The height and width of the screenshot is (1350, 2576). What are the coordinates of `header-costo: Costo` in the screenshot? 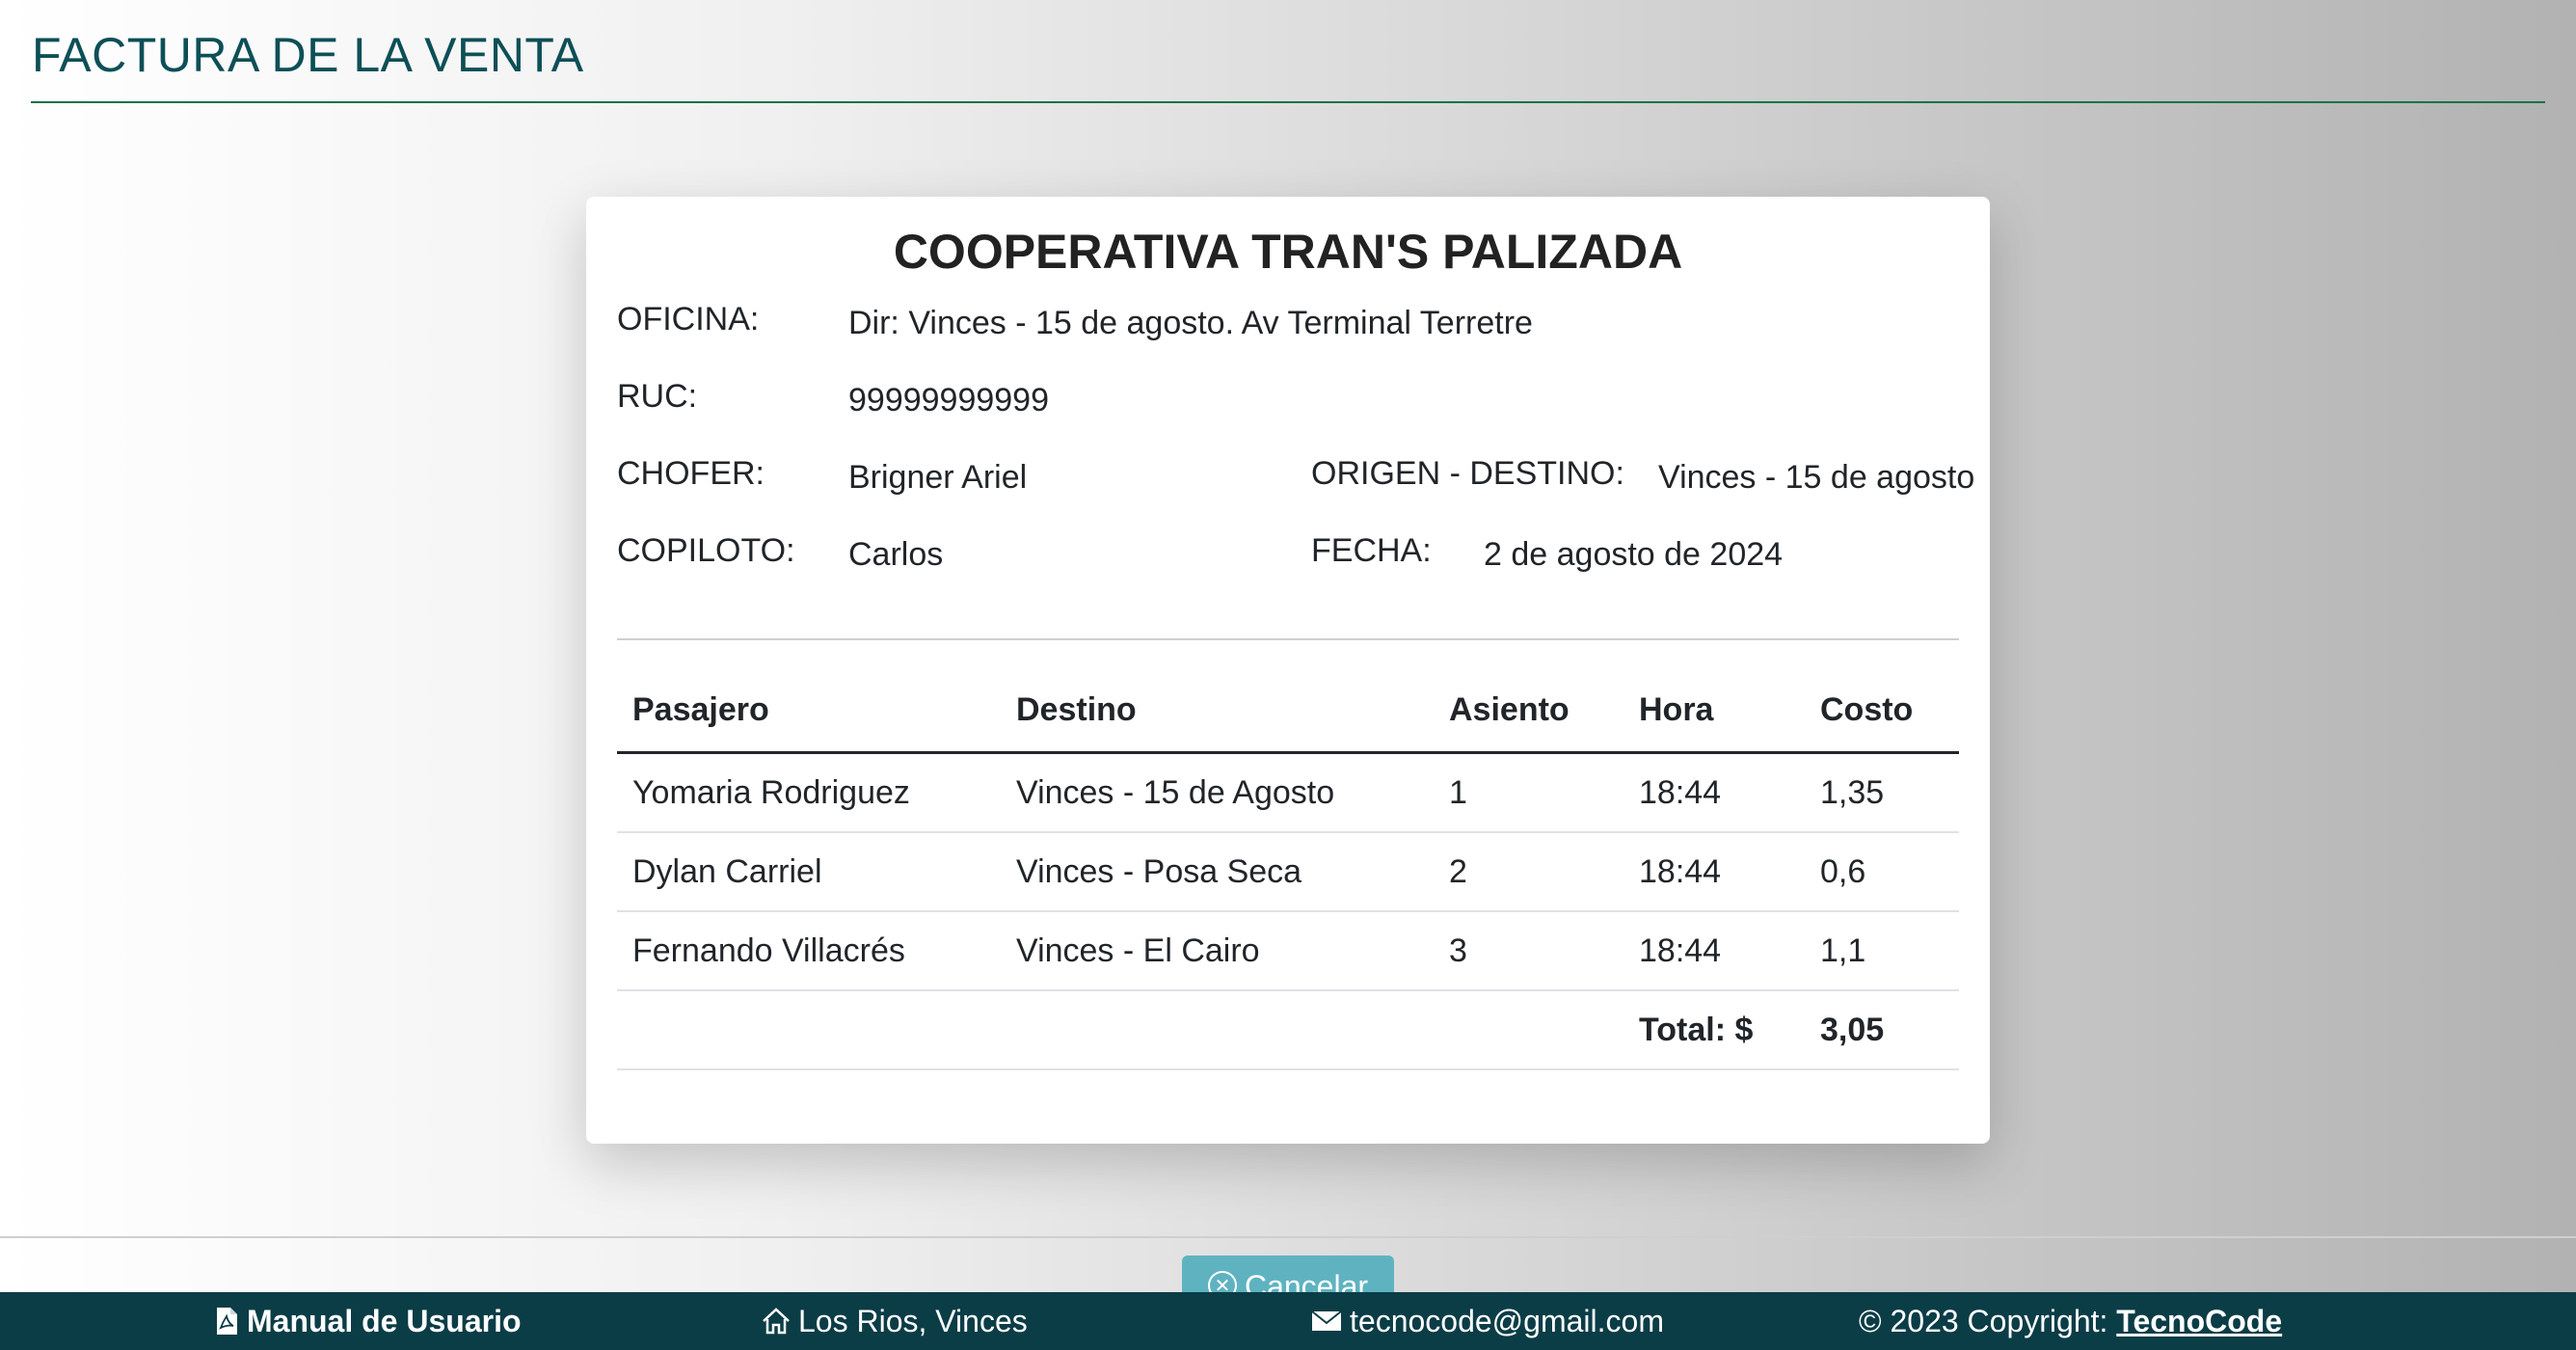 It's located at (1867, 709).